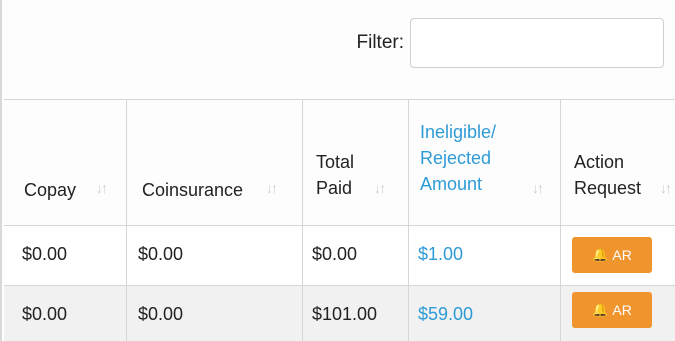 Image resolution: width=675 pixels, height=341 pixels. I want to click on column-header-label-line1: Ineligible/, so click(458, 132).